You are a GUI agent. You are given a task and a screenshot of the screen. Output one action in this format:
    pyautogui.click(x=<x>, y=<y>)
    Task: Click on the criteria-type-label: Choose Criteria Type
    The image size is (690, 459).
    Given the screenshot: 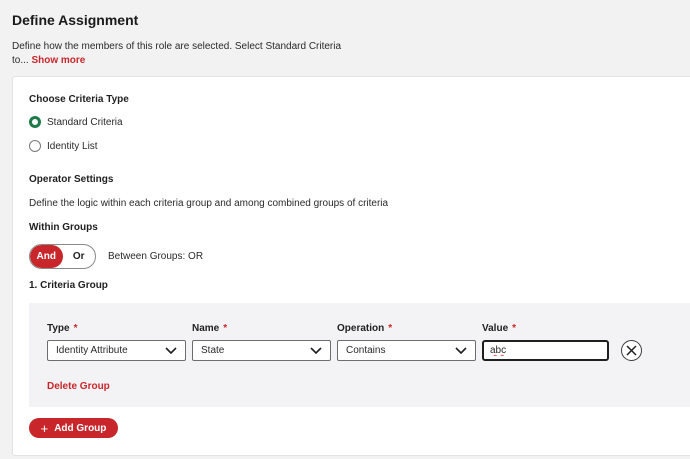 What is the action you would take?
    pyautogui.click(x=79, y=99)
    